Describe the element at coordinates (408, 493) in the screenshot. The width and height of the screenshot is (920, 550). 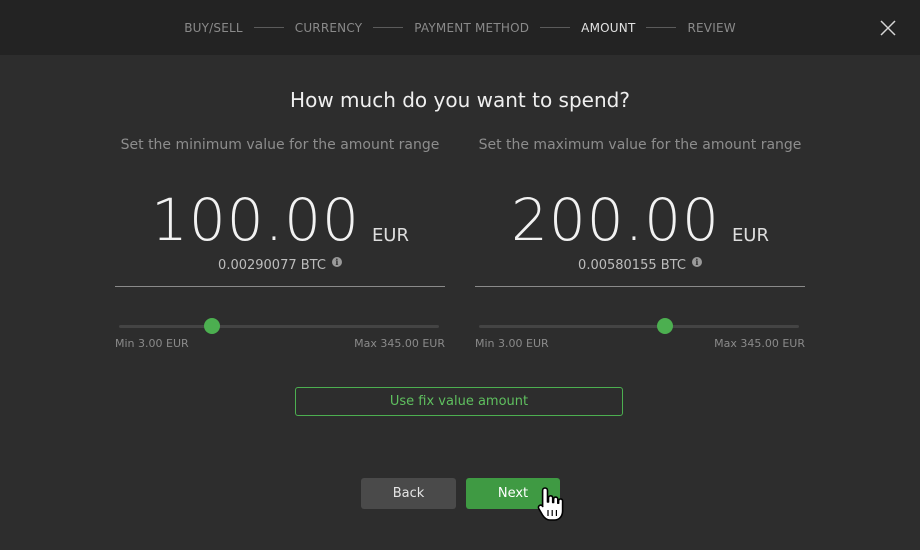
I see `back-button: Back` at that location.